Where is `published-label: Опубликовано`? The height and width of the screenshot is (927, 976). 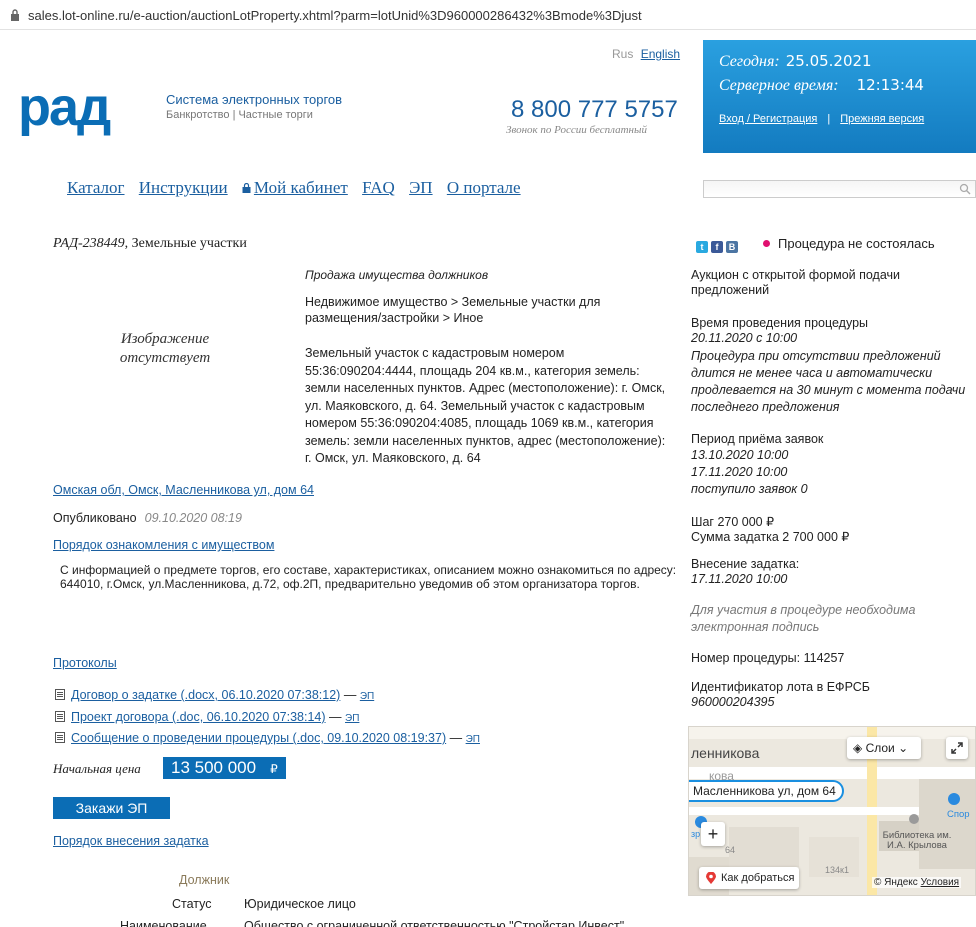 published-label: Опубликовано is located at coordinates (95, 518).